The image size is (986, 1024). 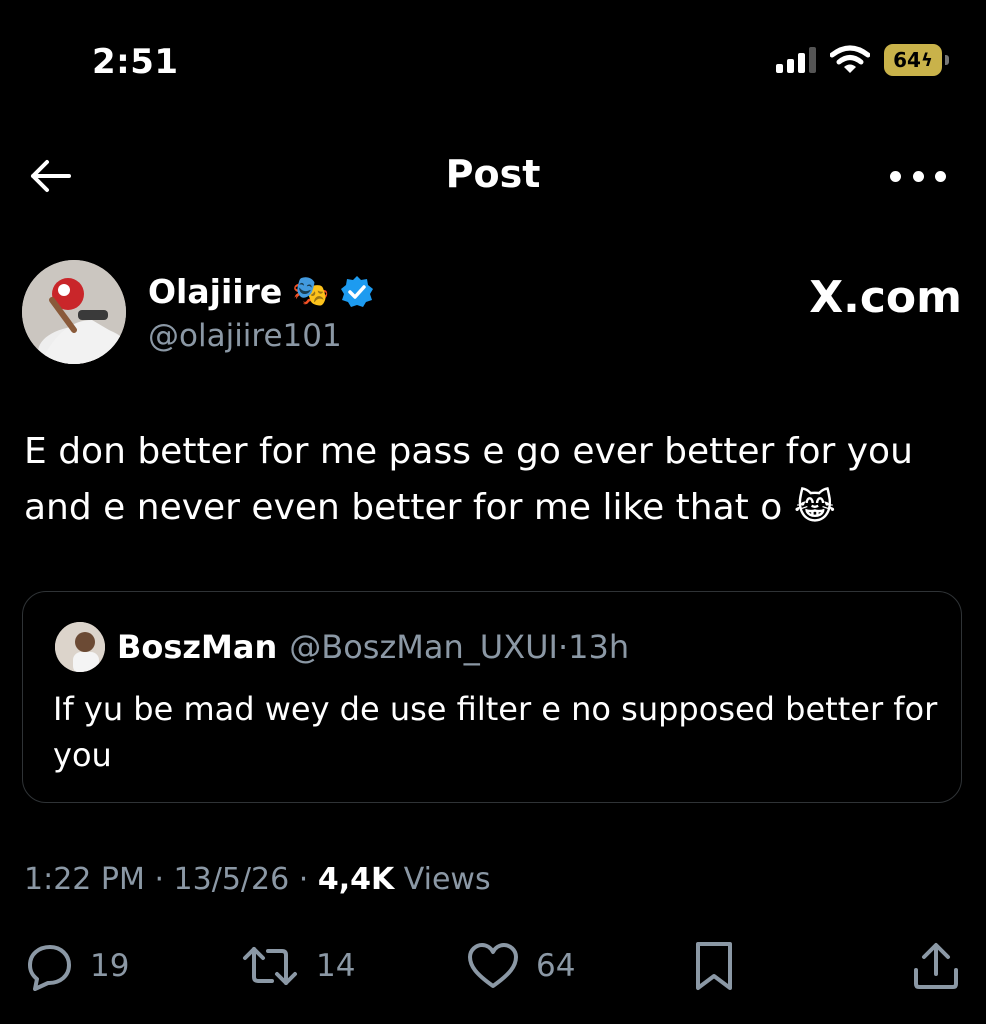 I want to click on theater-masks-icon: 🎭, so click(x=311, y=291).